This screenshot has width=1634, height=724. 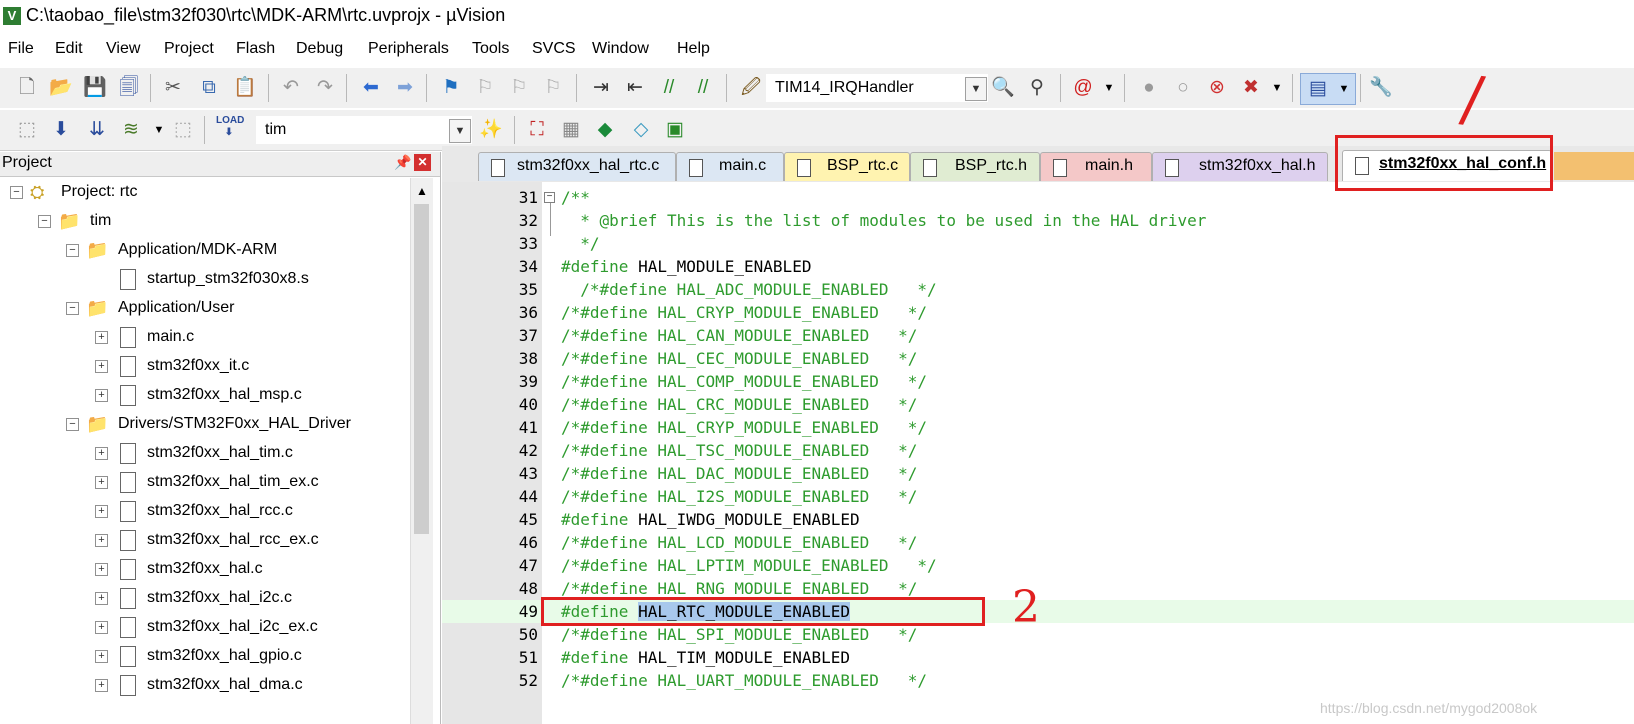 What do you see at coordinates (601, 88) in the screenshot?
I see `indent-icon: ⇥` at bounding box center [601, 88].